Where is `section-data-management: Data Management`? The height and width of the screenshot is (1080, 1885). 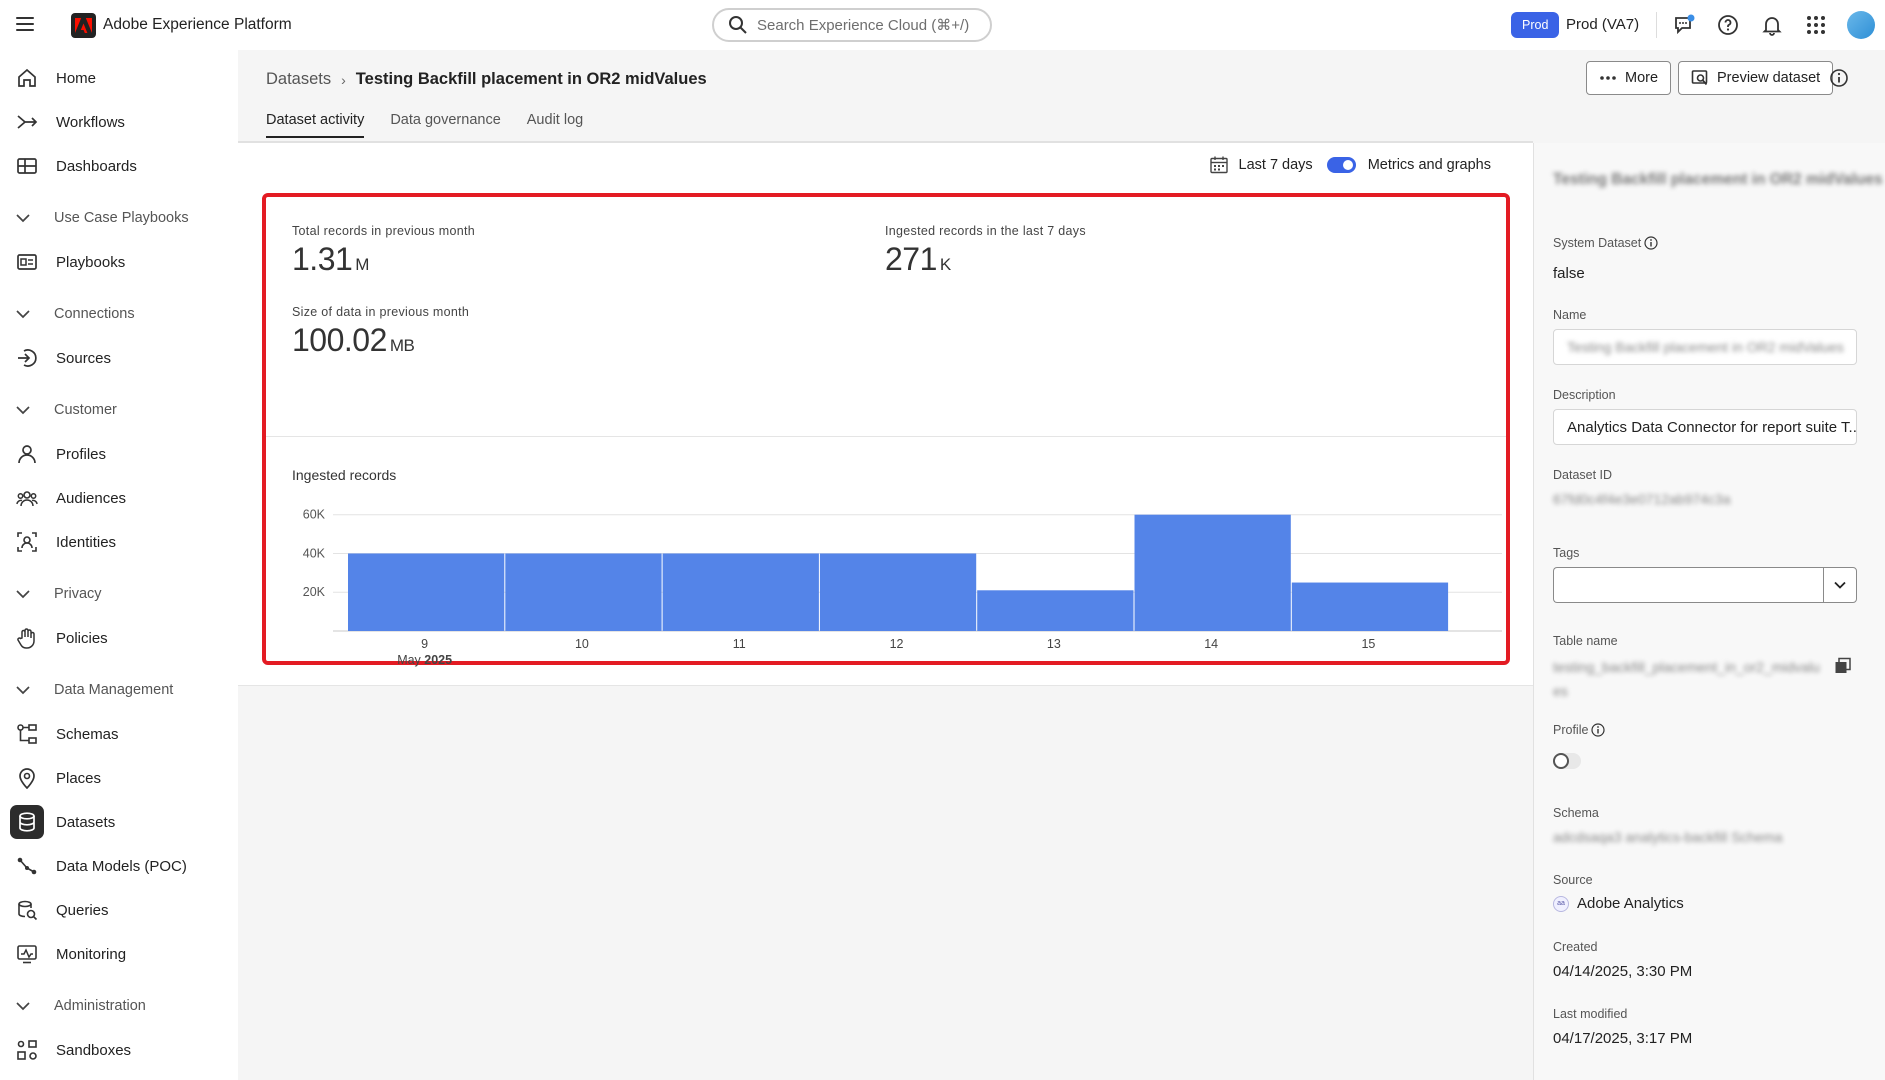 section-data-management: Data Management is located at coordinates (93, 690).